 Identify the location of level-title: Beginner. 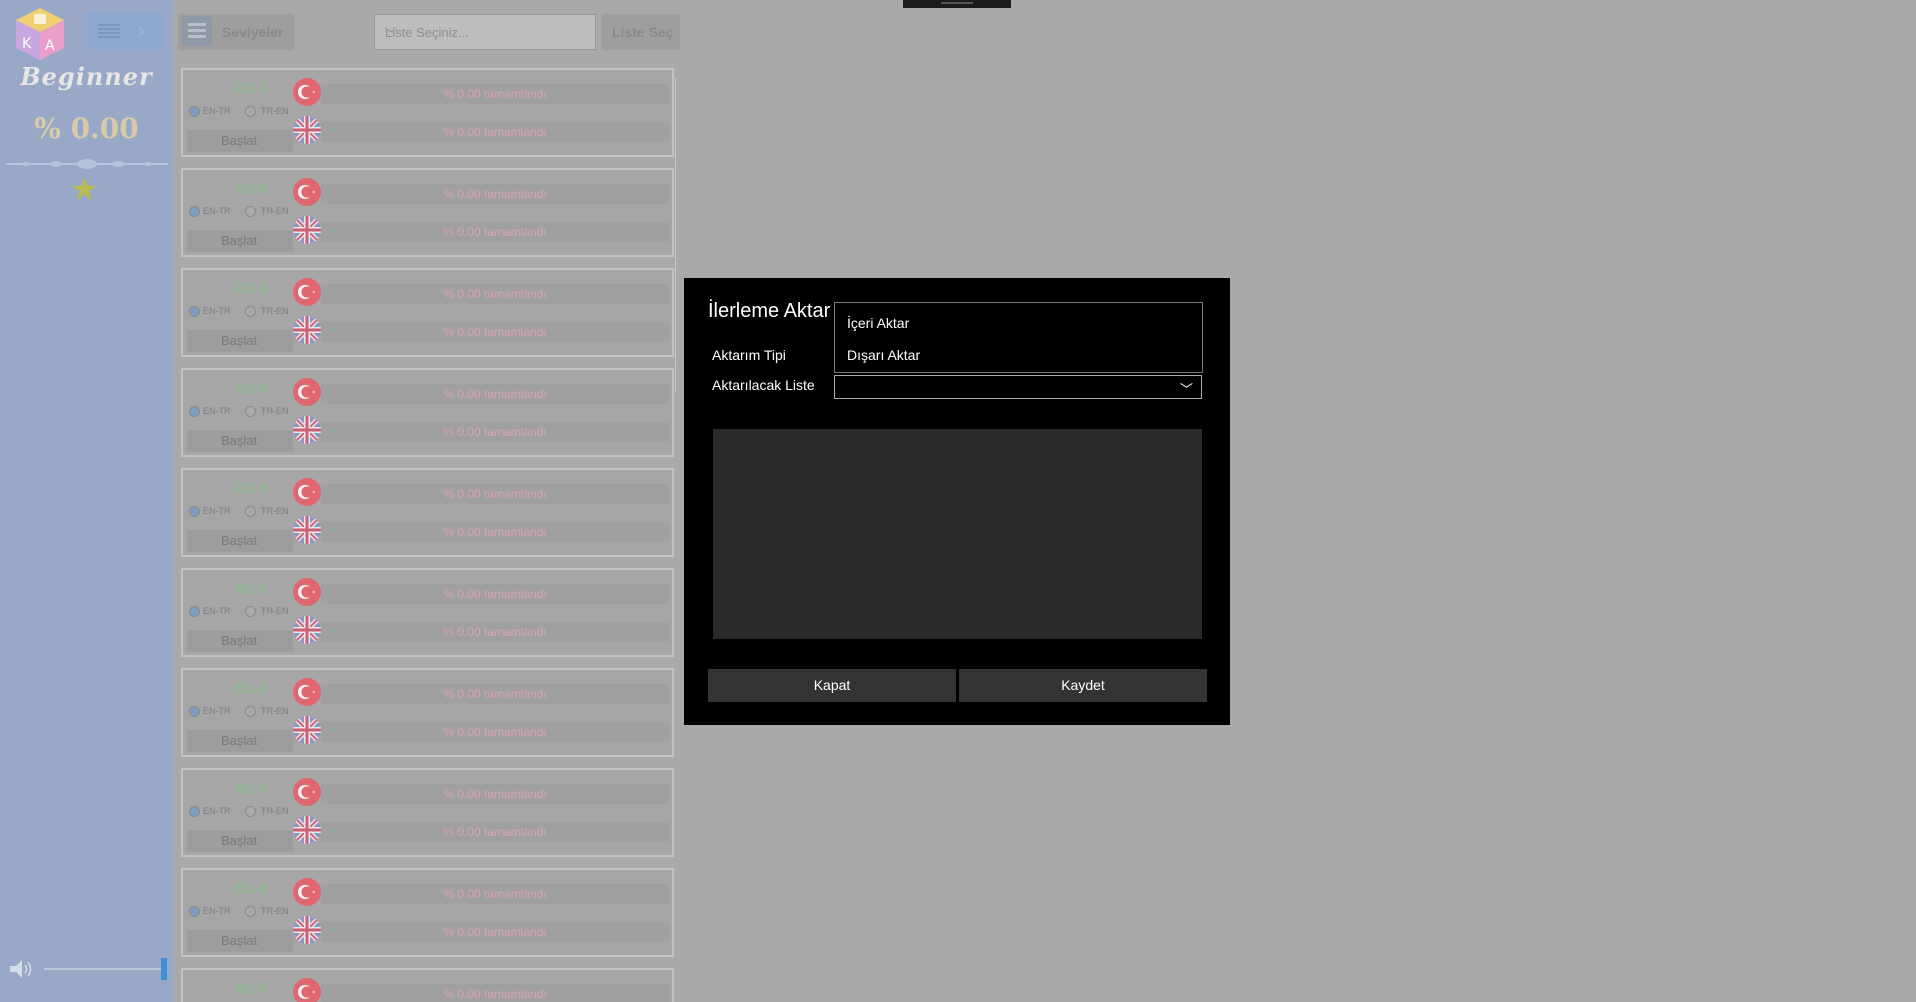
(86, 76).